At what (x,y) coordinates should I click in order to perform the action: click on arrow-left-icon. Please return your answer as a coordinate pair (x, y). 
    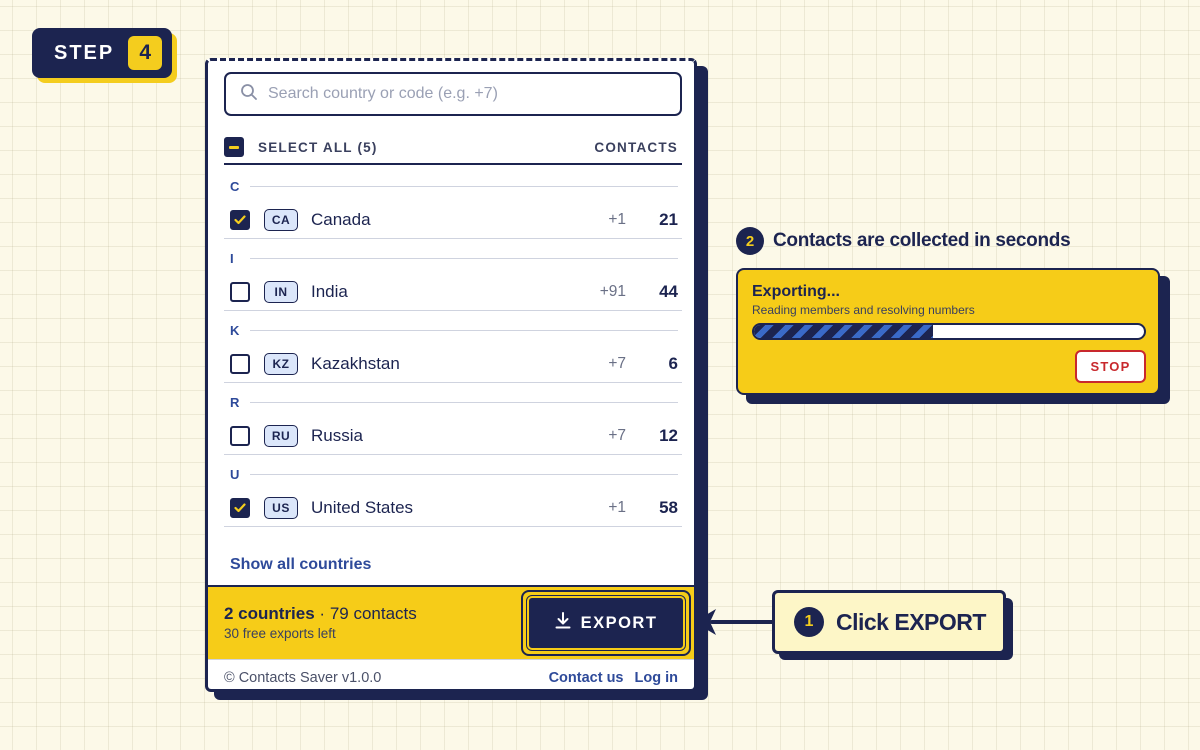
    Looking at the image, I should click on (734, 622).